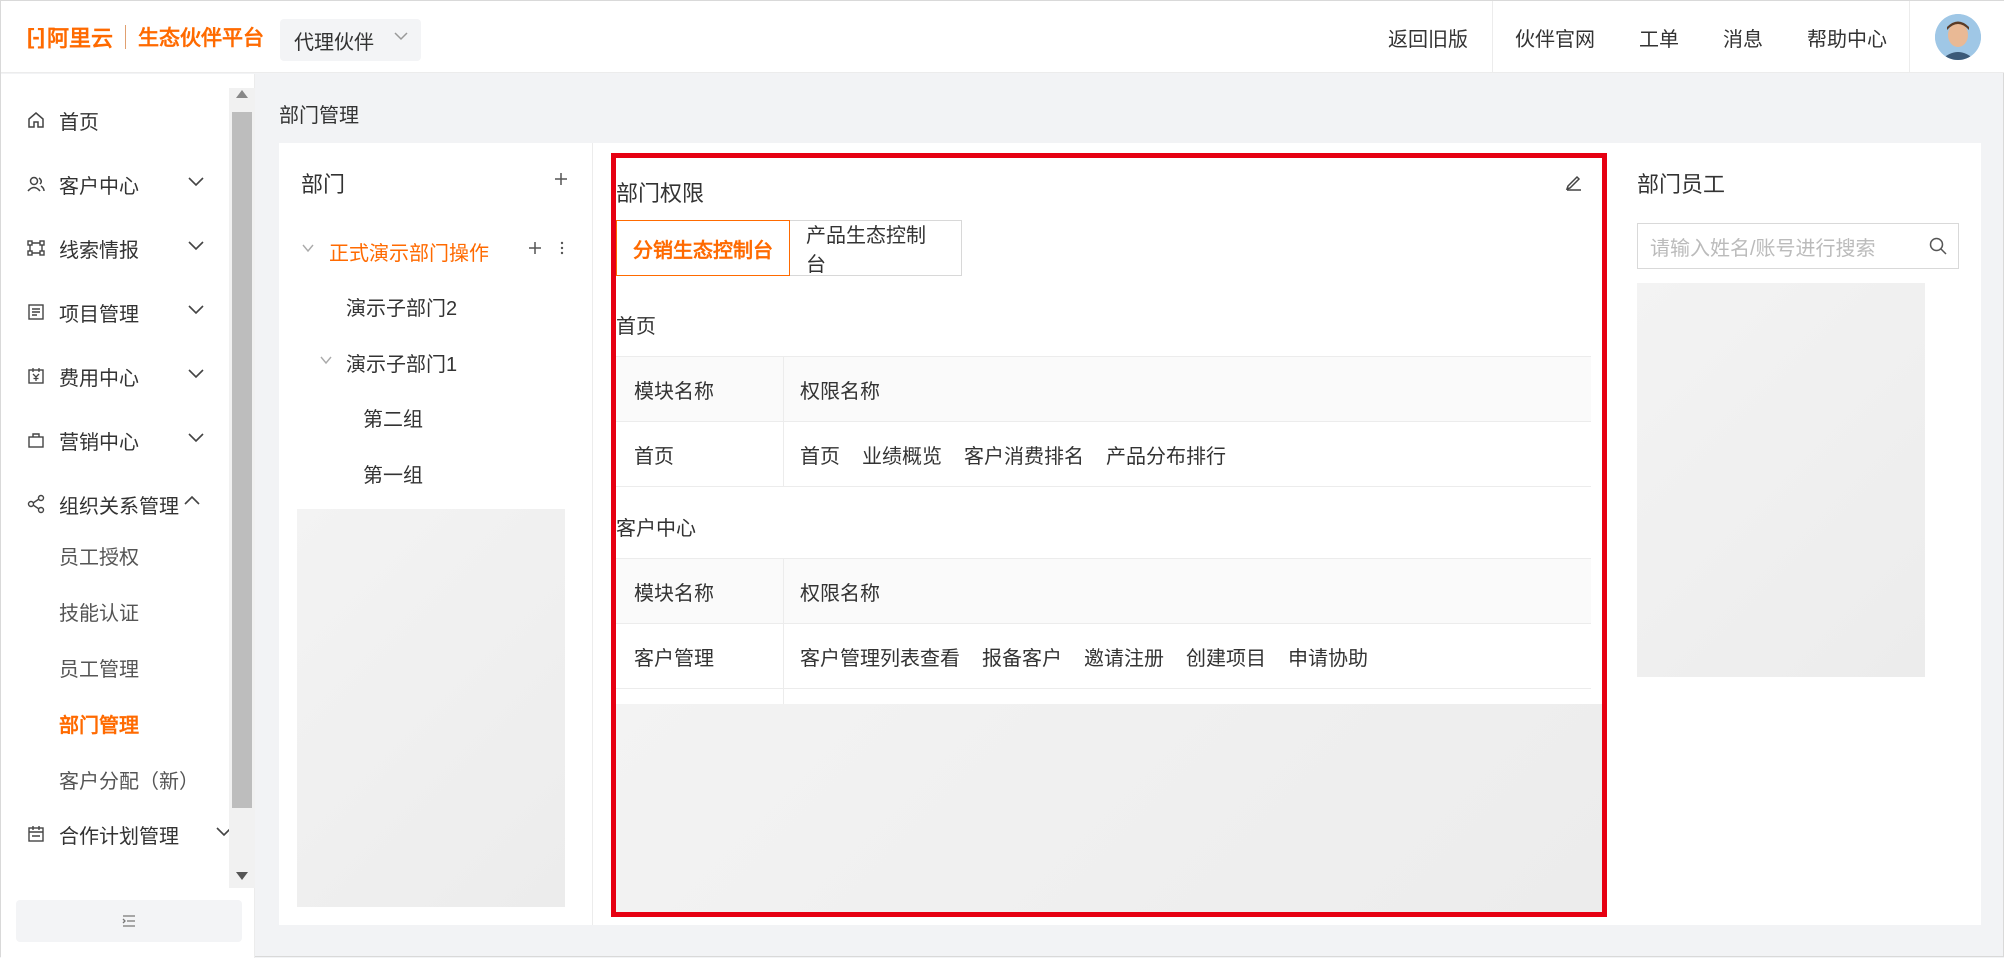  What do you see at coordinates (409, 251) in the screenshot?
I see `tree-node-root: 正式演示部门操作` at bounding box center [409, 251].